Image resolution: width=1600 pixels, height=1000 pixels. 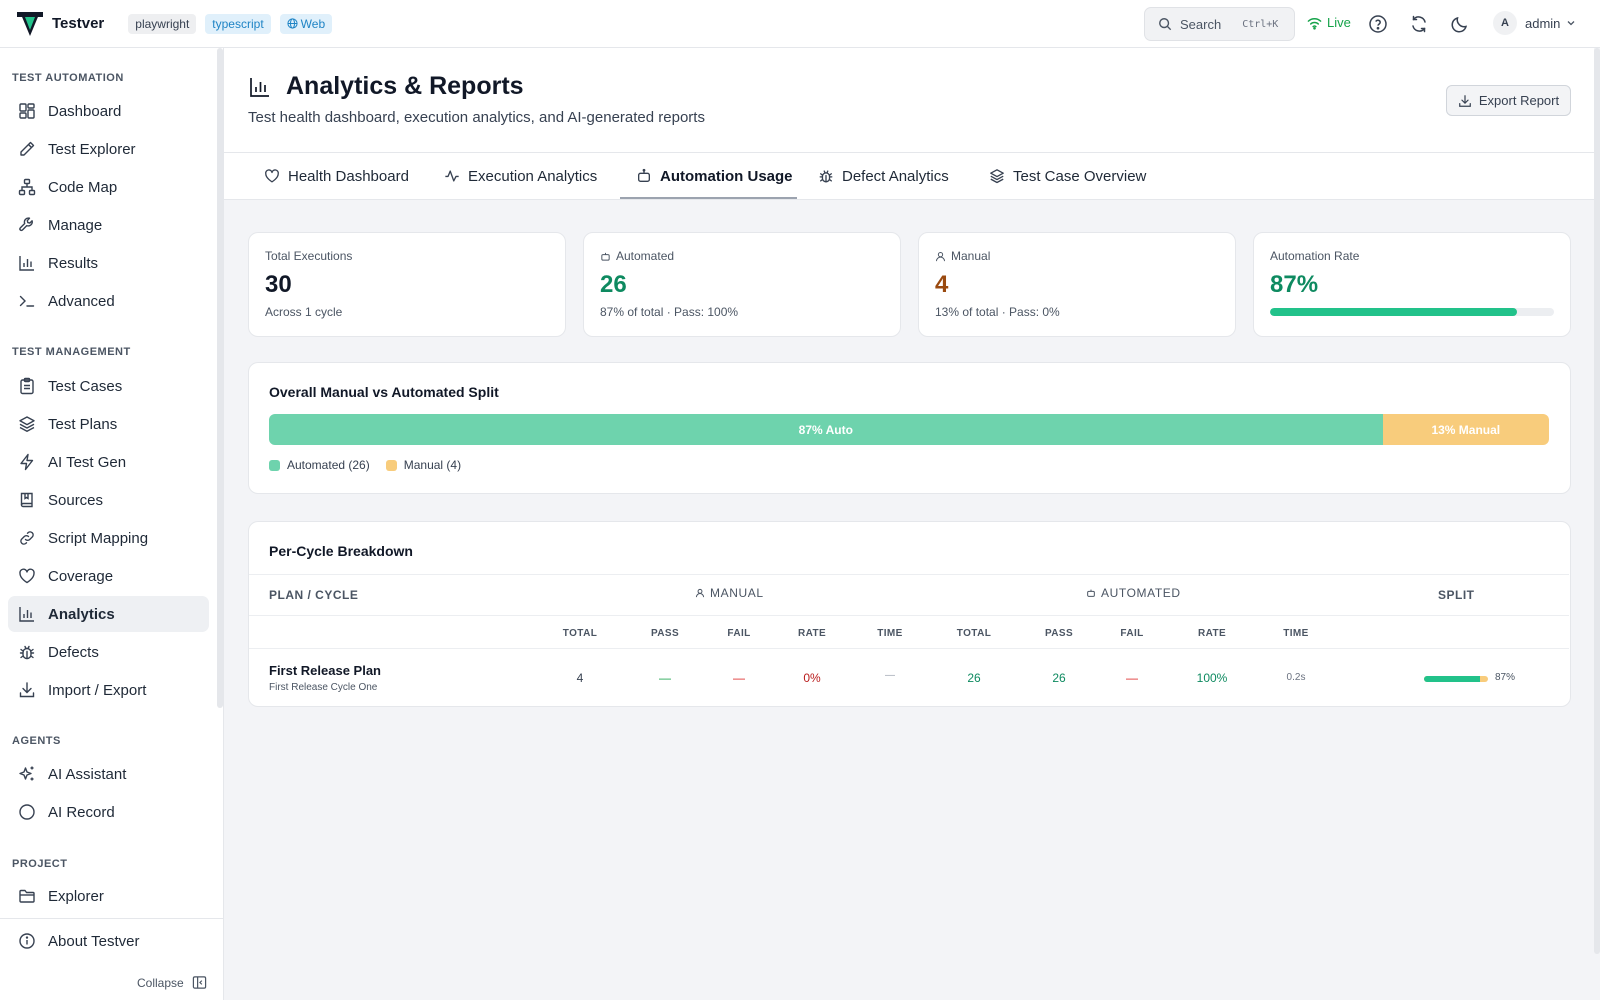 What do you see at coordinates (714, 176) in the screenshot?
I see `tab-automation-usage: Automation Usage` at bounding box center [714, 176].